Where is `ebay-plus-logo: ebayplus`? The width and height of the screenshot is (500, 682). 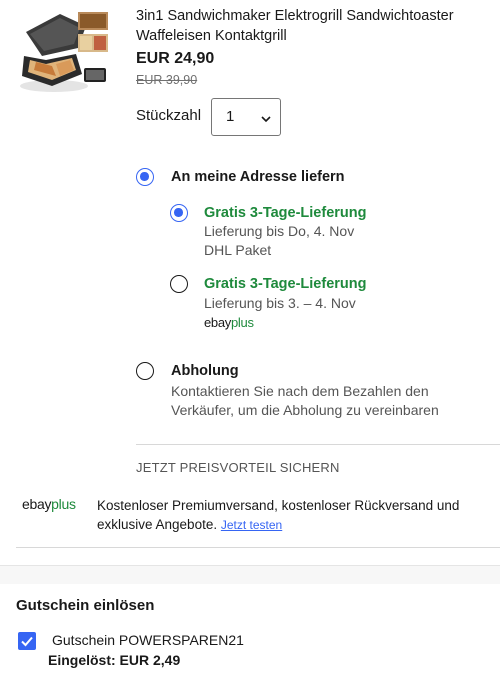 ebay-plus-logo: ebayplus is located at coordinates (49, 504).